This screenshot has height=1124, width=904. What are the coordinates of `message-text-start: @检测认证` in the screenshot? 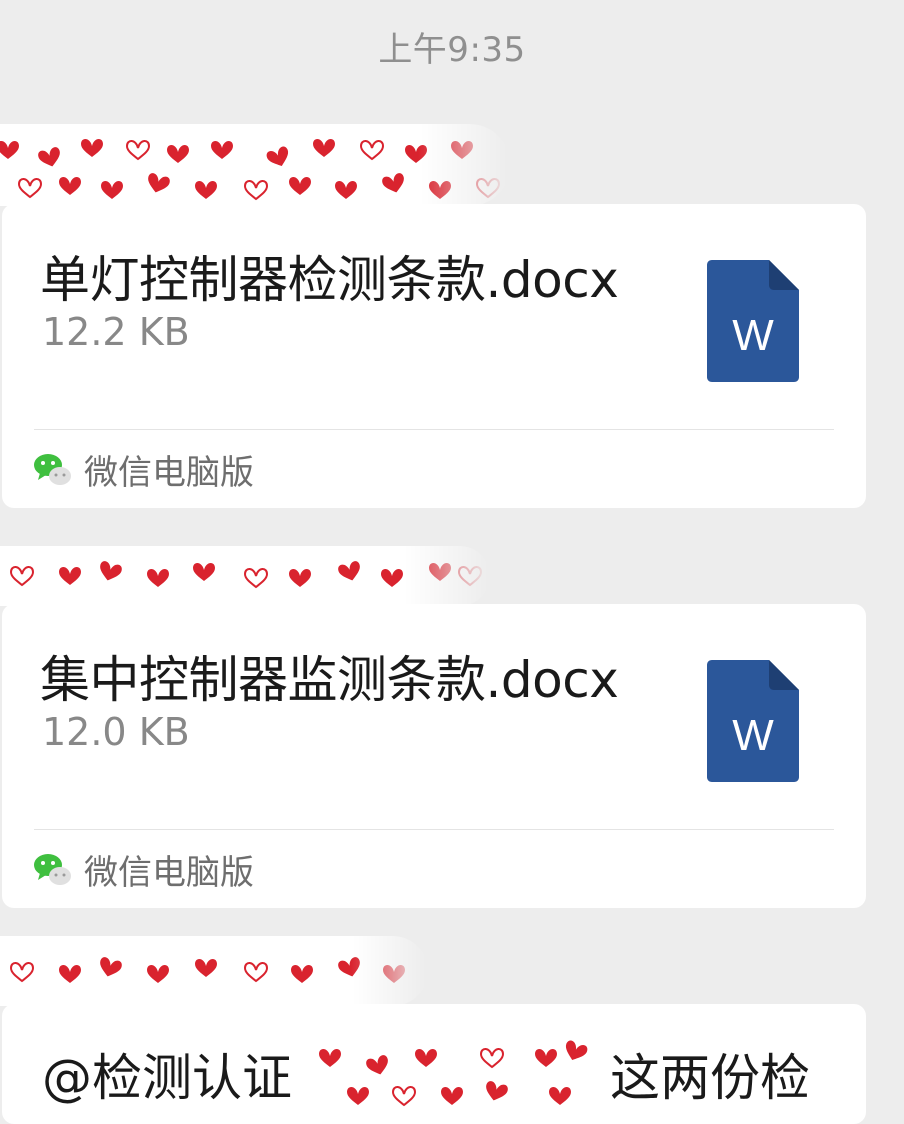 It's located at (167, 1078).